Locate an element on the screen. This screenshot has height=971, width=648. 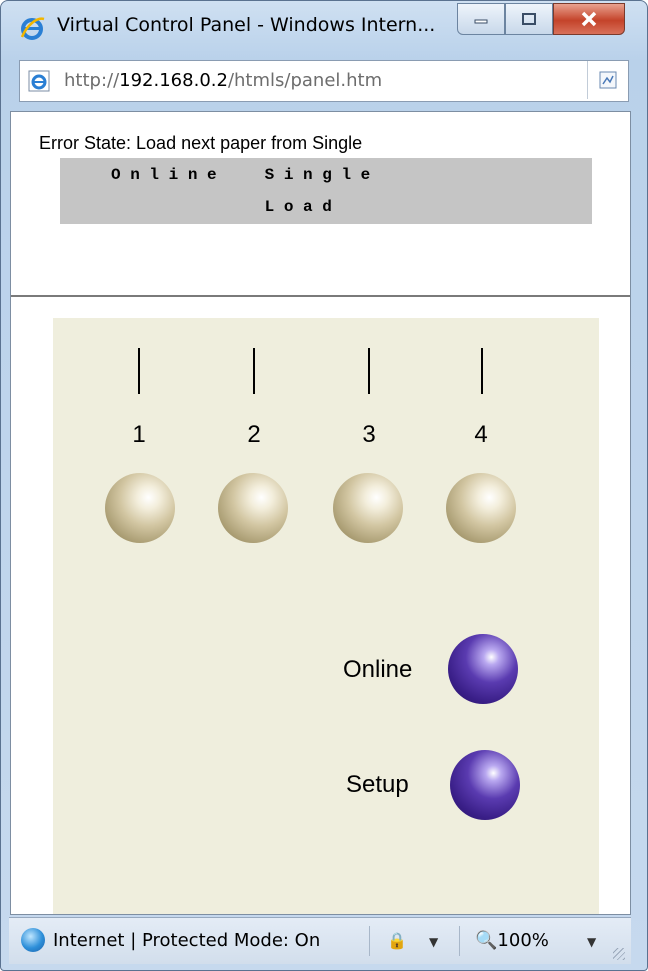
indicator-label-2: 2 is located at coordinates (254, 434).